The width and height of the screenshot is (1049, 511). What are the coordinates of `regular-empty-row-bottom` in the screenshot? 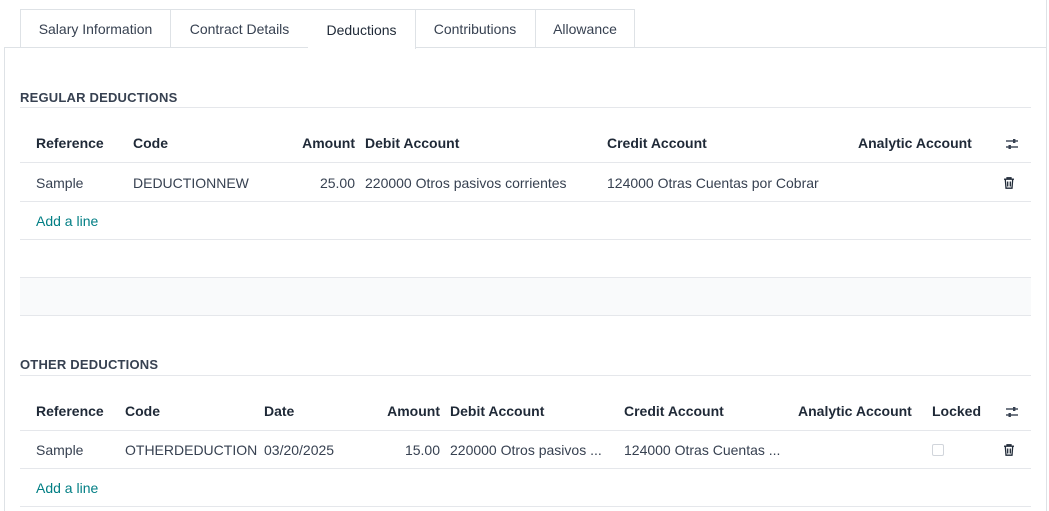 It's located at (525, 315).